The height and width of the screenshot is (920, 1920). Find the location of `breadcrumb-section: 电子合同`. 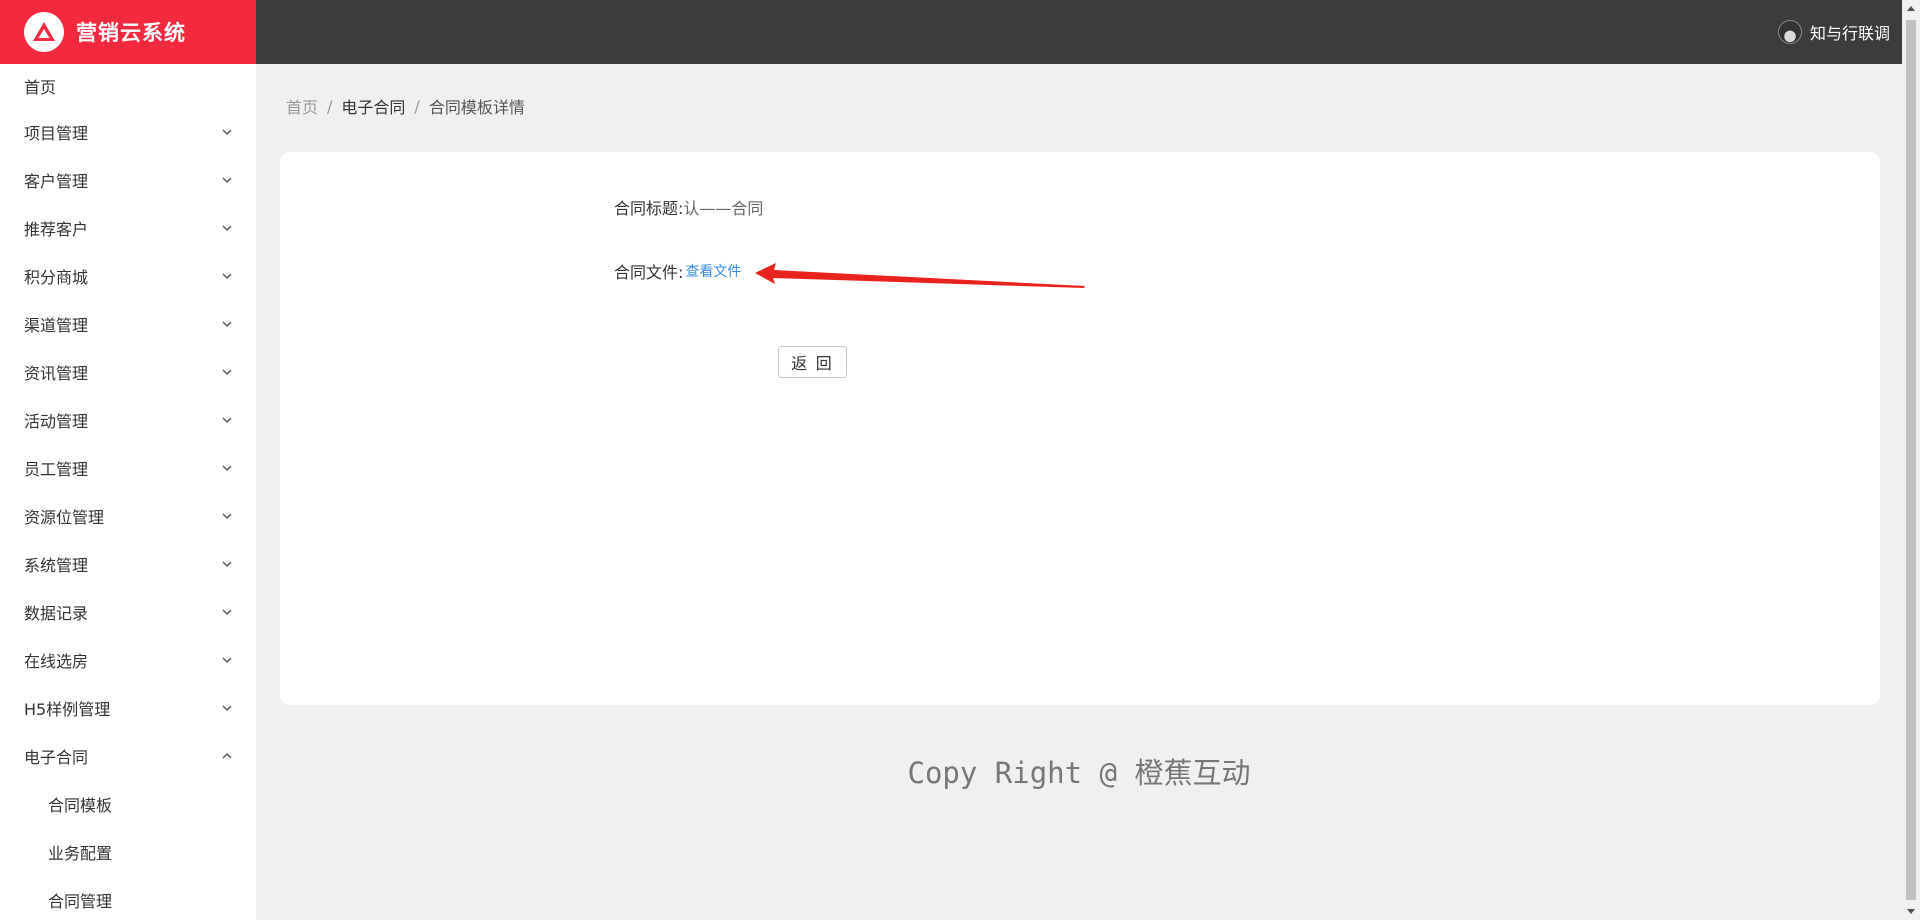

breadcrumb-section: 电子合同 is located at coordinates (373, 106).